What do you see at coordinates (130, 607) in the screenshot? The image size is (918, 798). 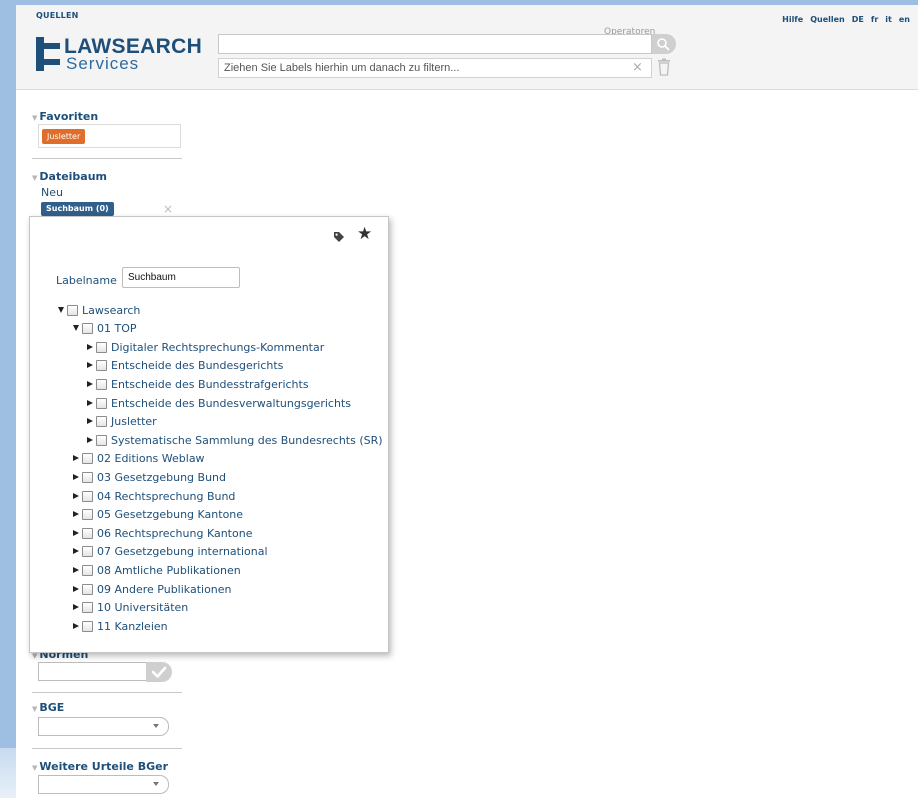 I see `tree-item: 10 Universitäten` at bounding box center [130, 607].